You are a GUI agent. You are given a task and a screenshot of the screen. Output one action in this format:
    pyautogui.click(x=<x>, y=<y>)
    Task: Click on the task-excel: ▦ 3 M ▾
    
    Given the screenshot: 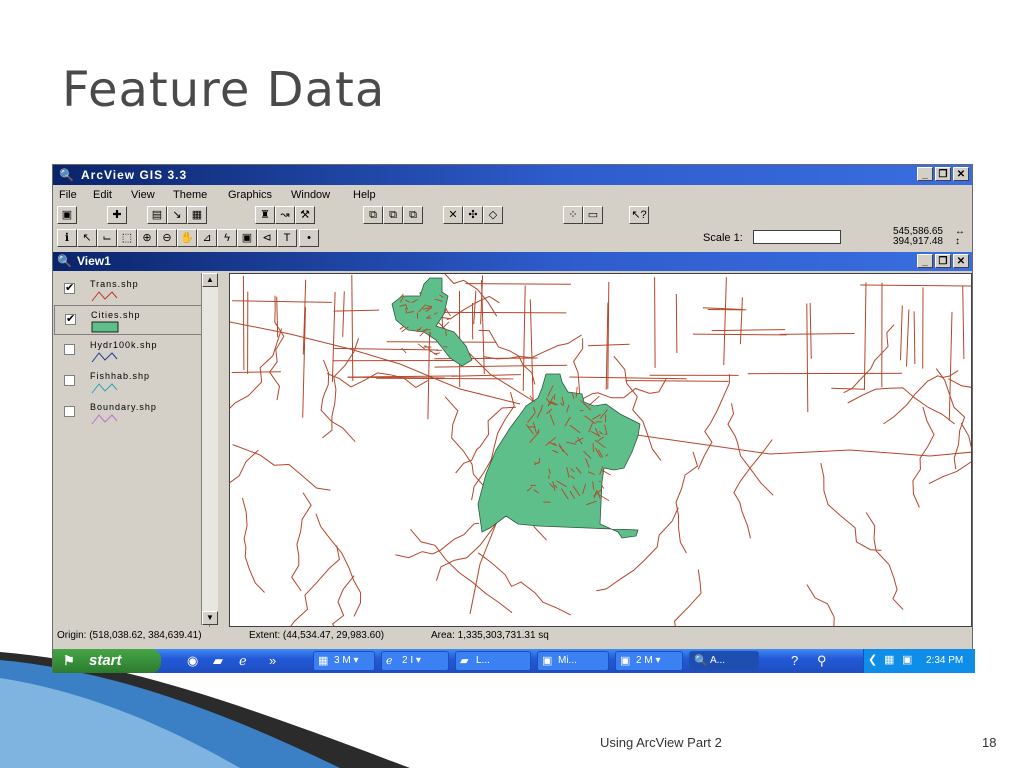 What is the action you would take?
    pyautogui.click(x=344, y=661)
    